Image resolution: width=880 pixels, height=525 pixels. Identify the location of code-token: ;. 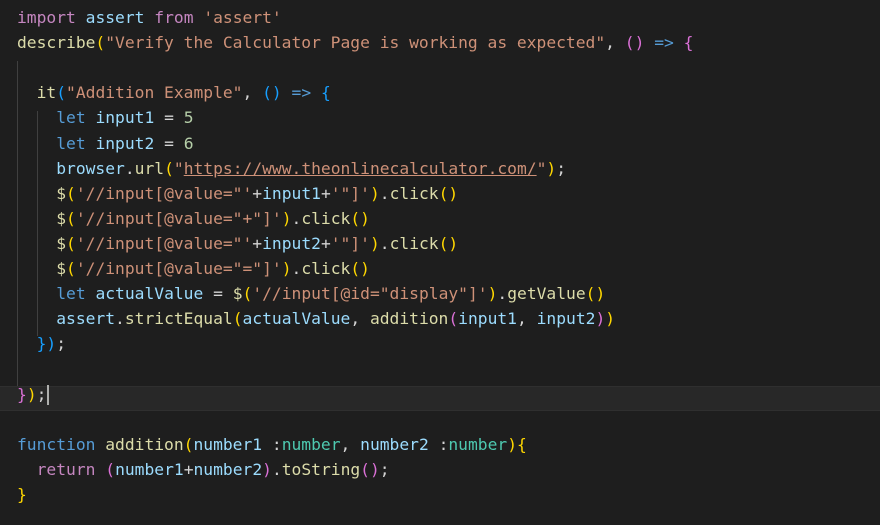
(41, 394).